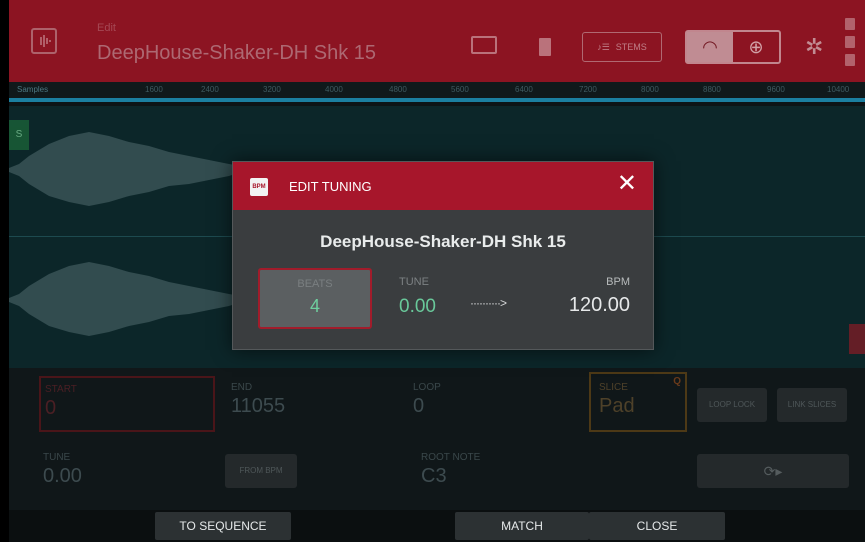 The width and height of the screenshot is (865, 542). I want to click on gear-icon: ✲, so click(814, 47).